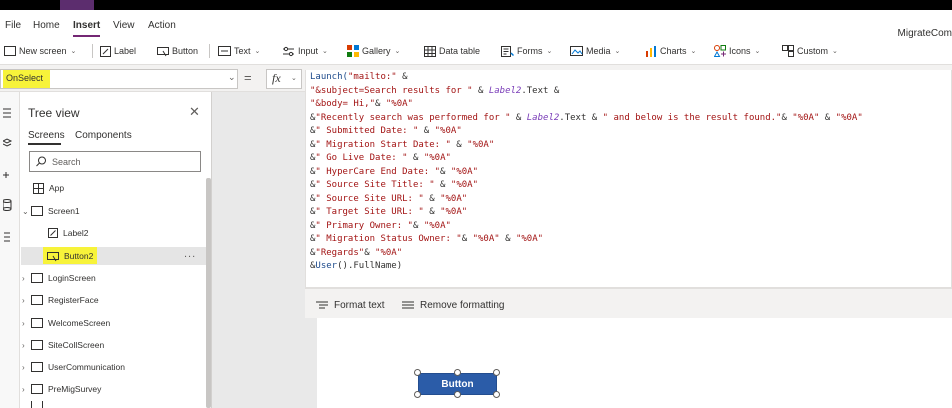 The width and height of the screenshot is (952, 408). I want to click on new-screen-button: New screen ⌄, so click(40, 51).